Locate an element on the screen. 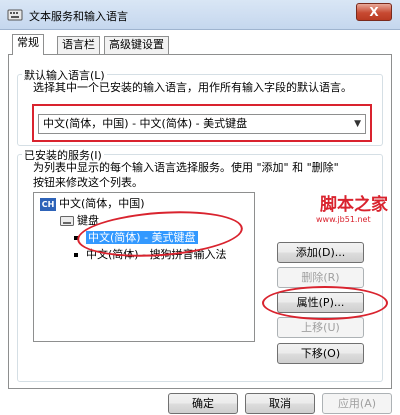 This screenshot has height=415, width=400. tree-language-node: CH 中文(简体，中国) is located at coordinates (92, 204).